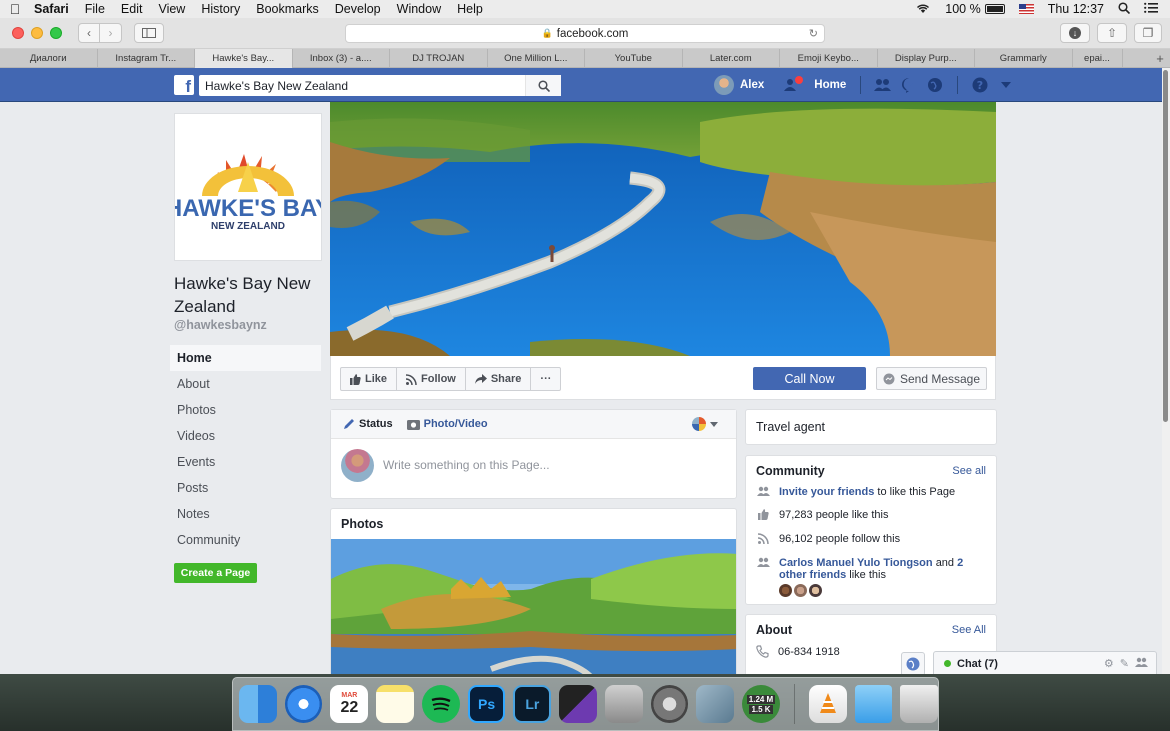  I want to click on gear-icon: ⚙, so click(1109, 663).